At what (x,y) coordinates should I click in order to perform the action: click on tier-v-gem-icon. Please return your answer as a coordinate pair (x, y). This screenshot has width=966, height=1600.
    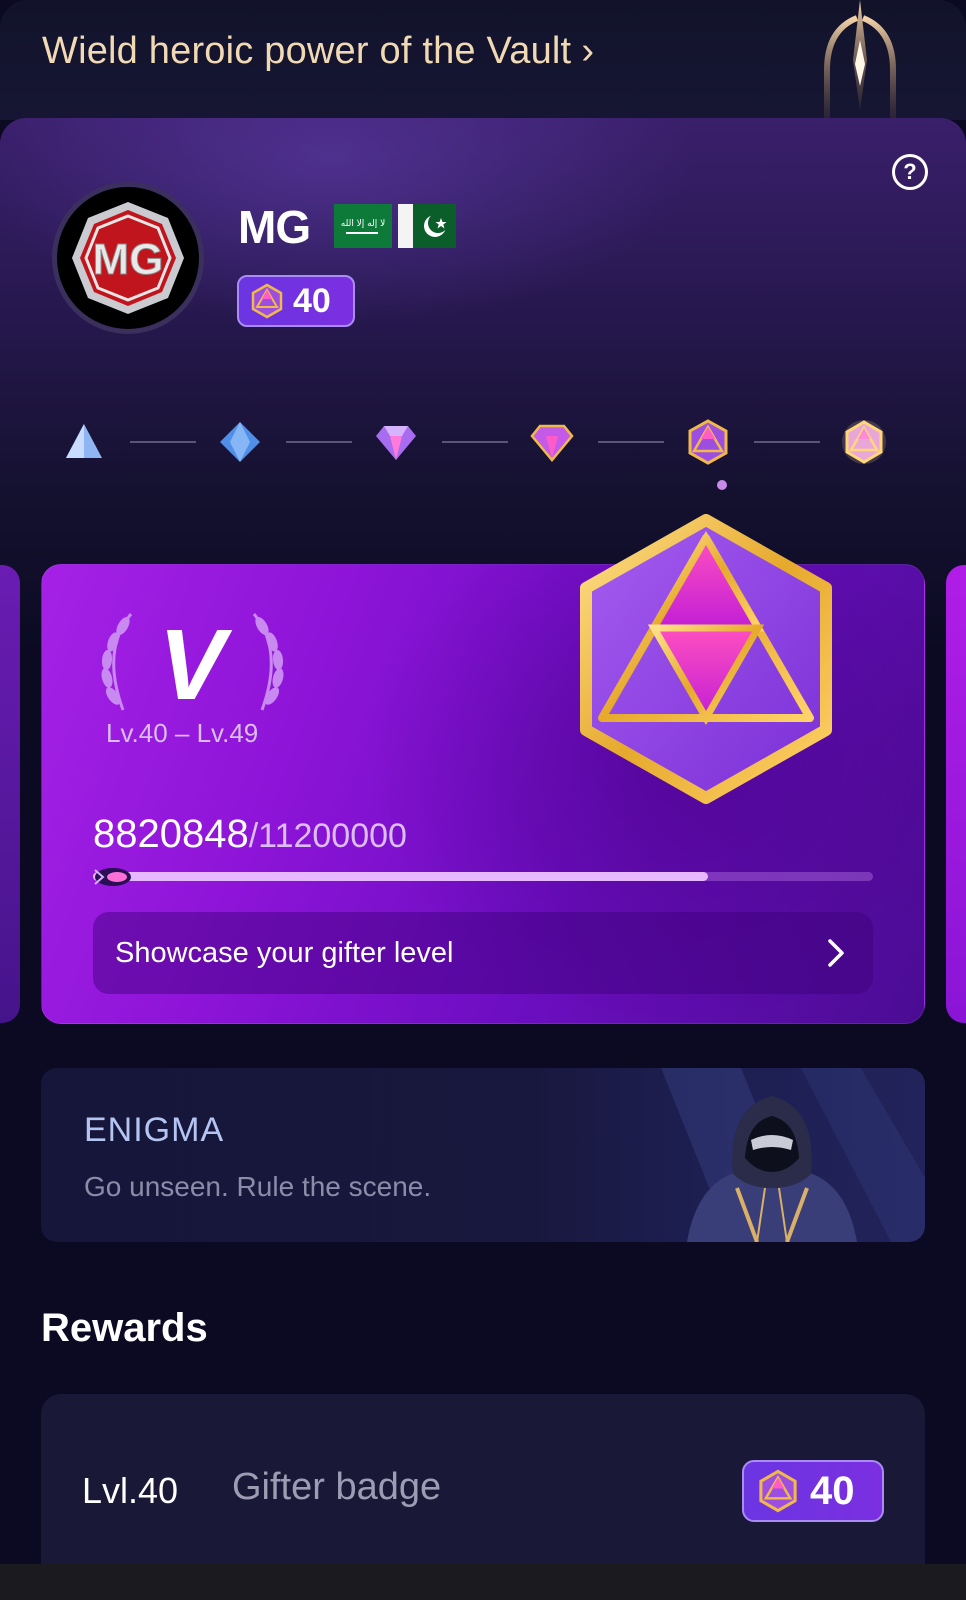
    Looking at the image, I should click on (706, 659).